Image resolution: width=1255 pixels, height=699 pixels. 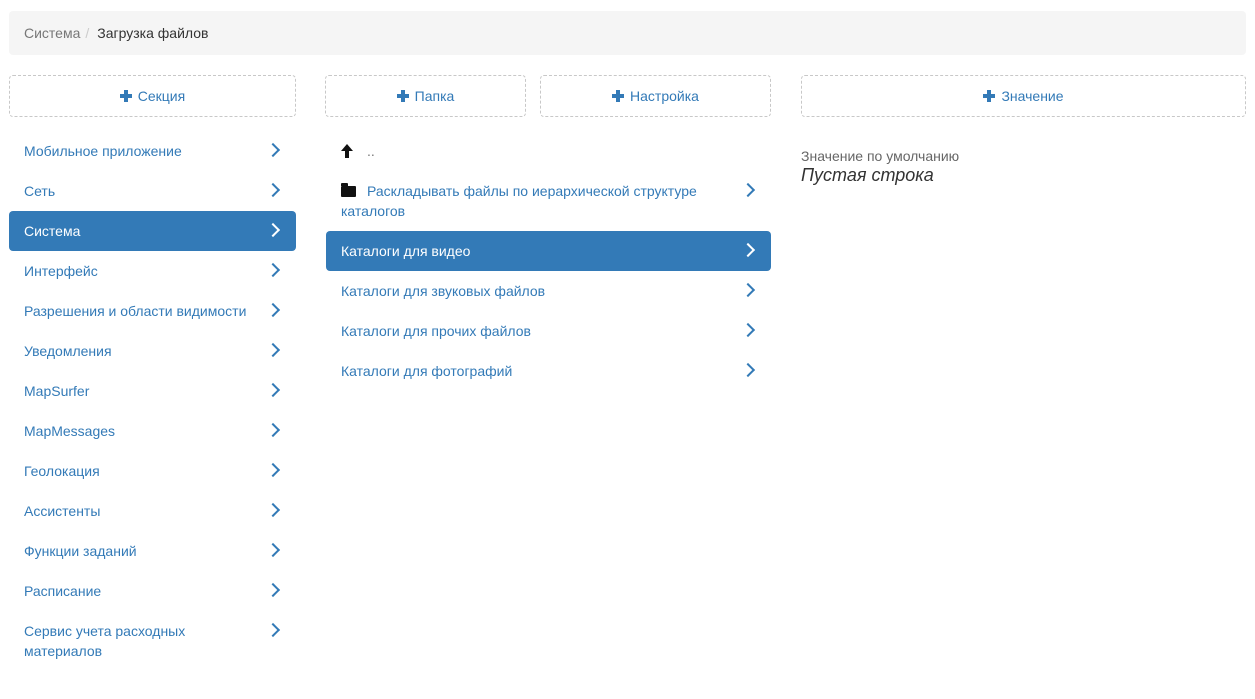 I want to click on section-item-mapsurfer: MapSurfer, so click(x=152, y=391).